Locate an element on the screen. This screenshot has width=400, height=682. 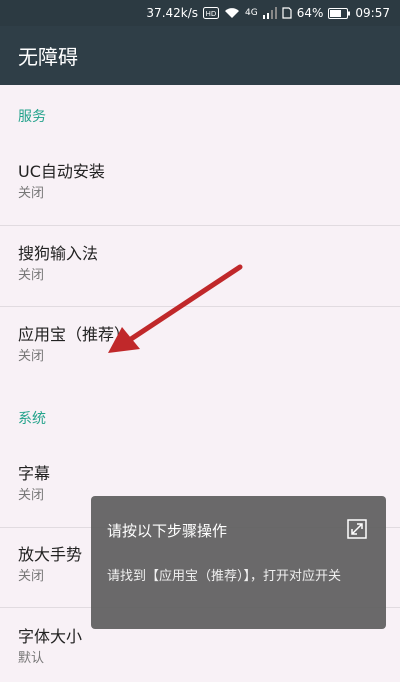
collapse-icon is located at coordinates (357, 529).